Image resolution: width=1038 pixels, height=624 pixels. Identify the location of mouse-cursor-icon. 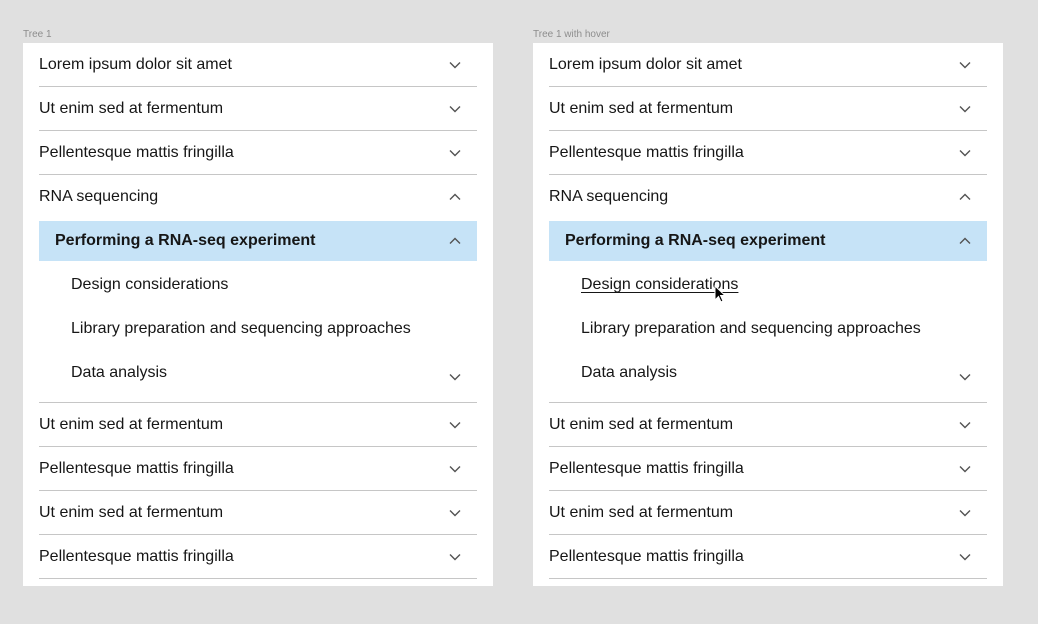
(720, 294).